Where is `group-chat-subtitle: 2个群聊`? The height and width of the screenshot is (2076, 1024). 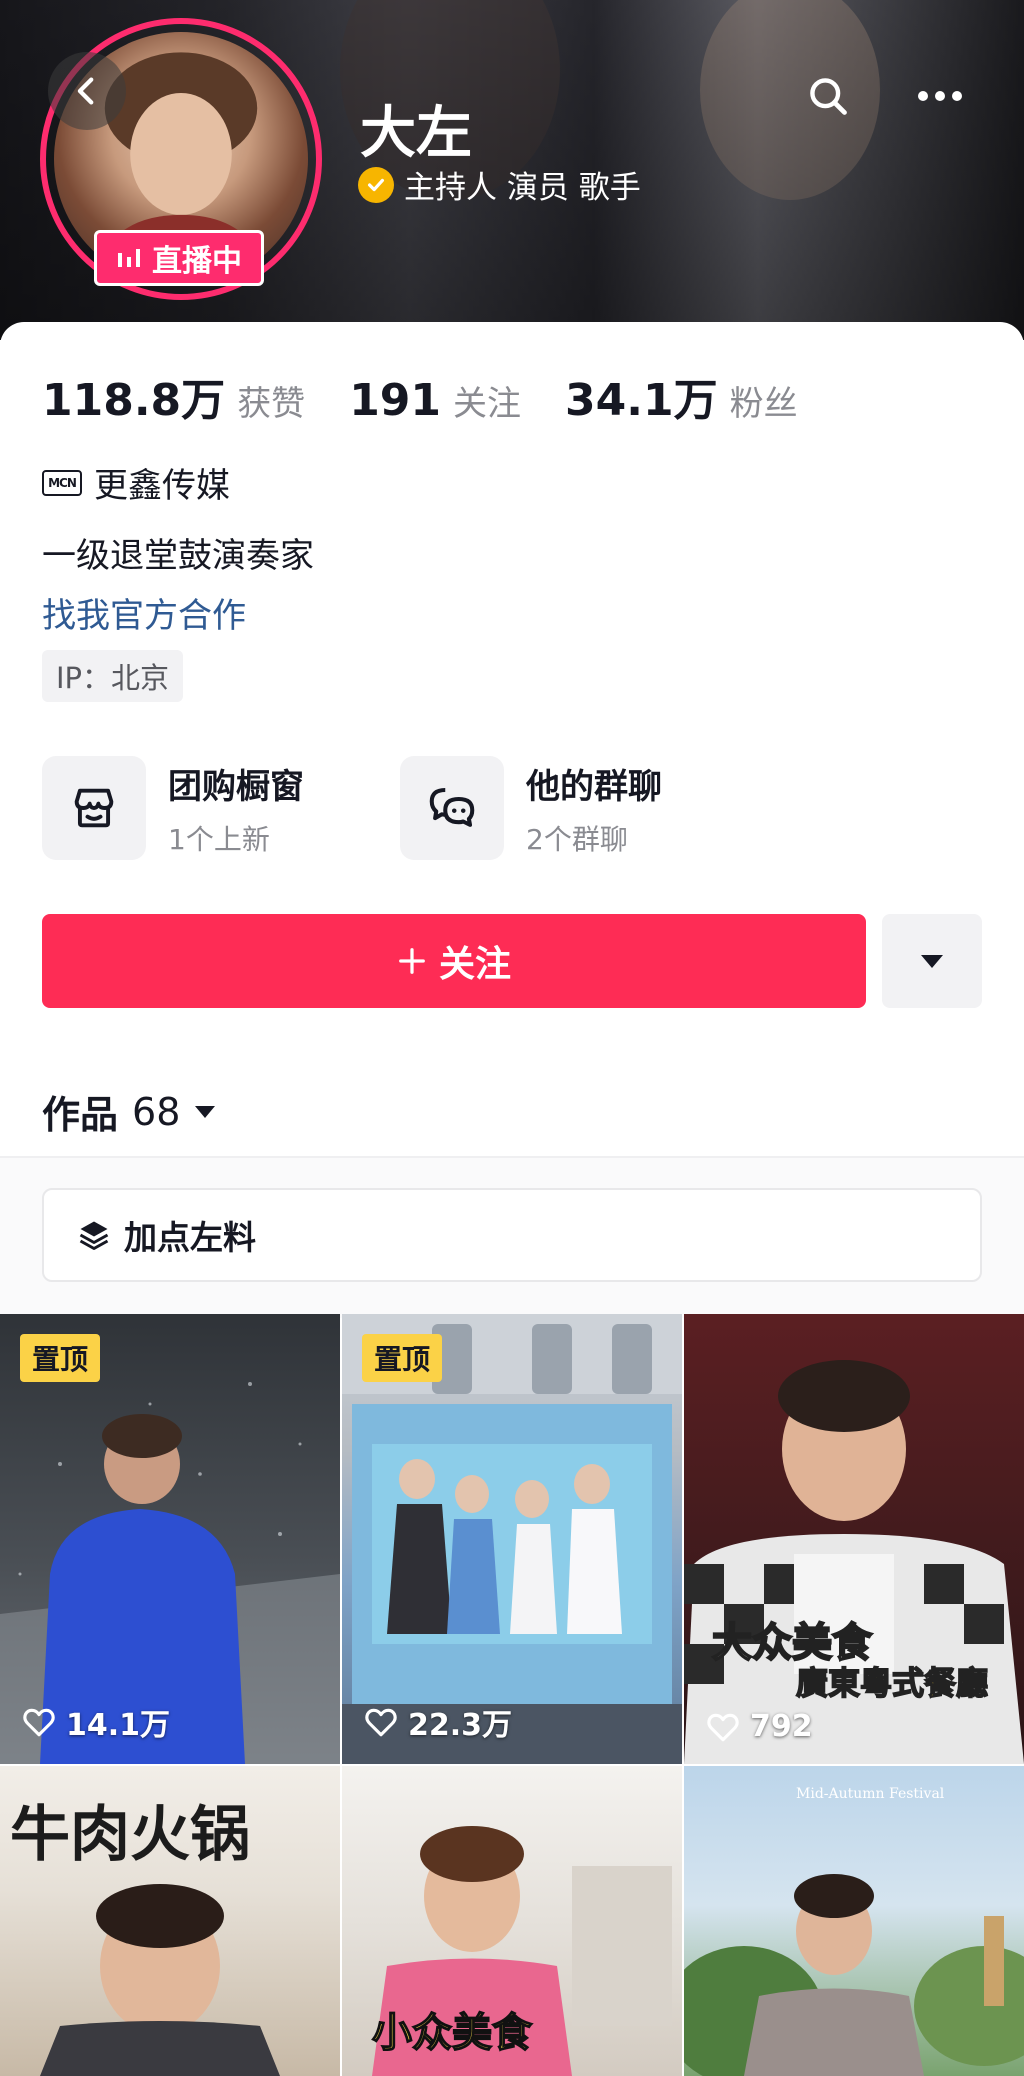
group-chat-subtitle: 2个群聊 is located at coordinates (577, 839).